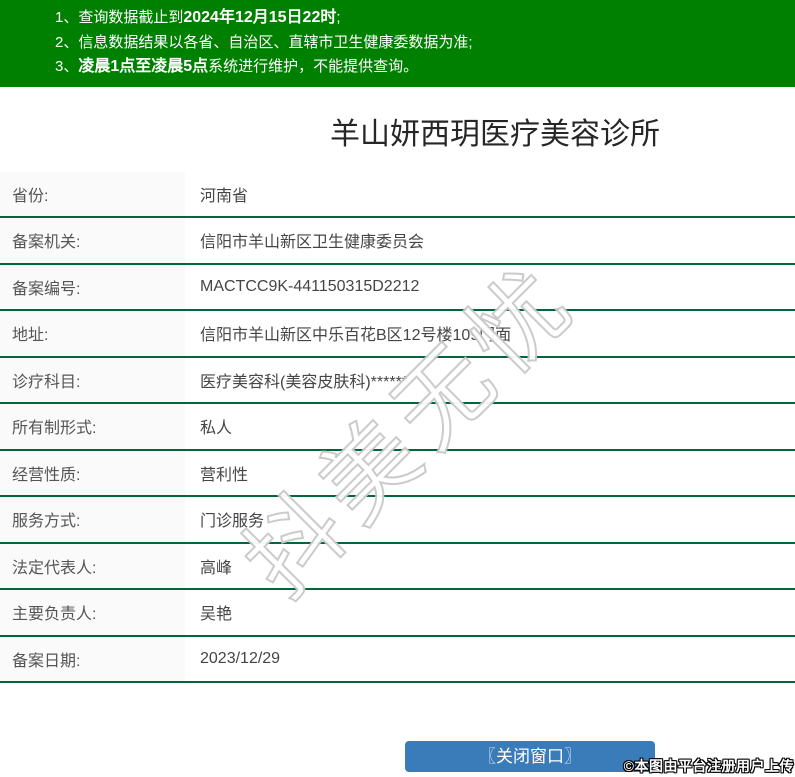  I want to click on row-value: 吴艳, so click(216, 615).